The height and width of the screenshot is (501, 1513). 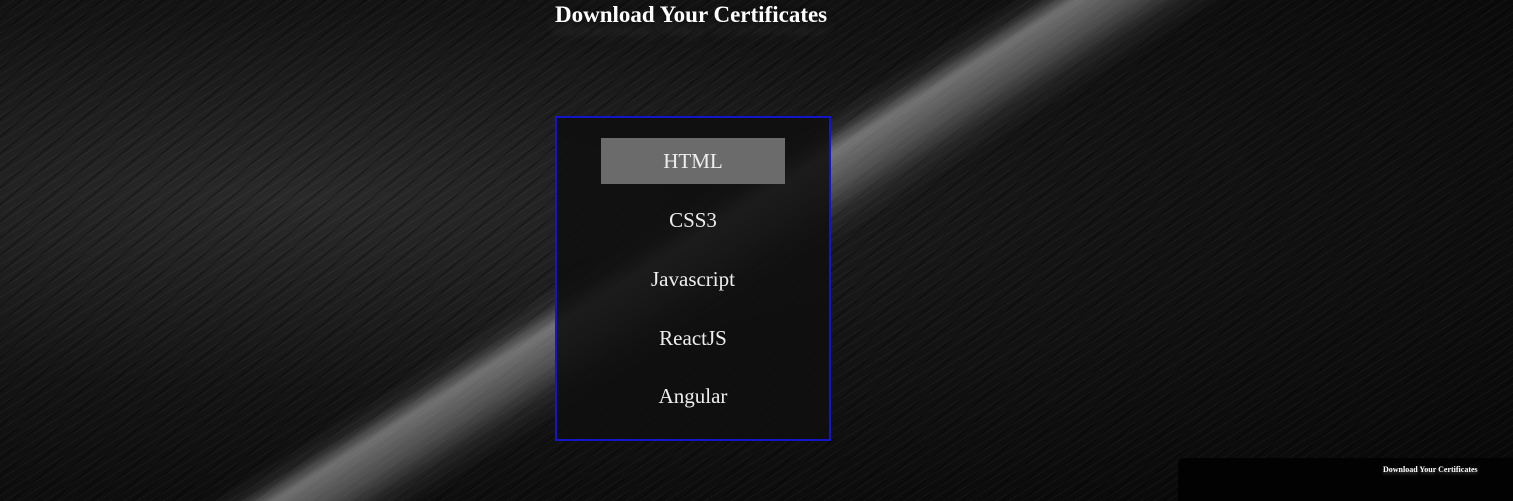 What do you see at coordinates (1345, 479) in the screenshot?
I see `preview-thumbnail: Download Your Certificates` at bounding box center [1345, 479].